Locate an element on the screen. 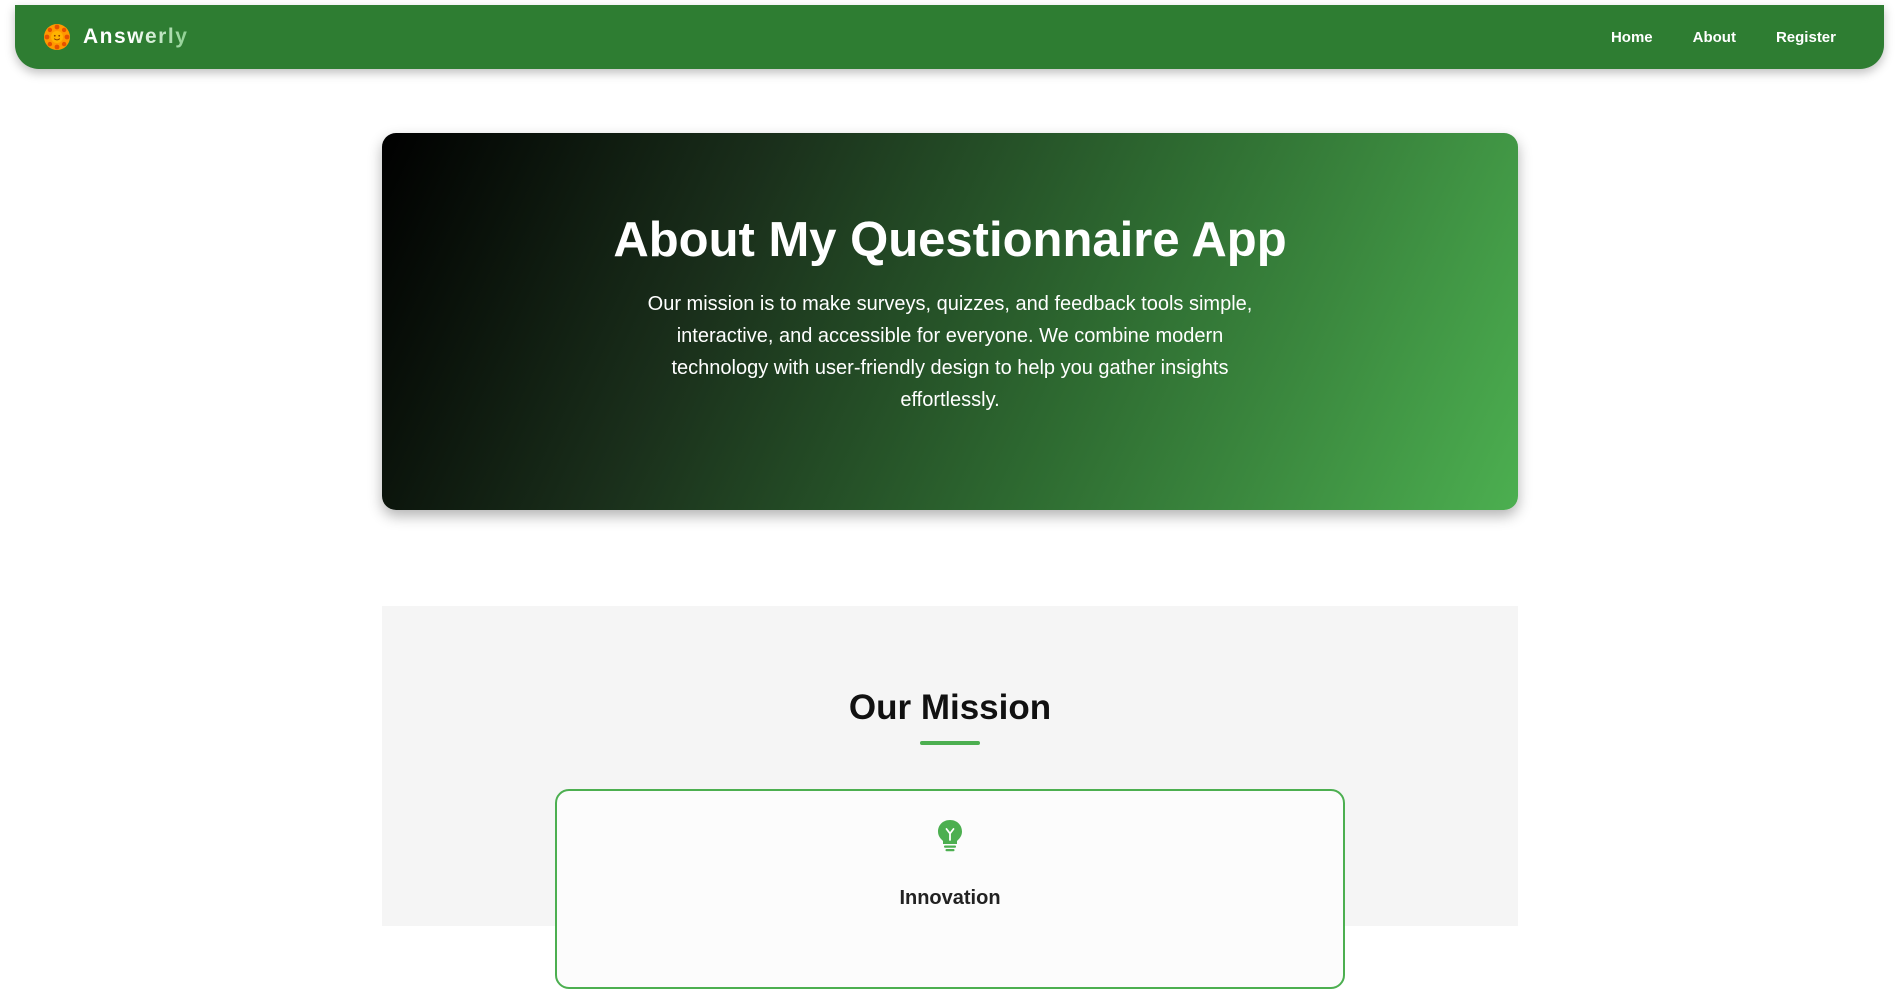 This screenshot has height=989, width=1897. brand-name: Answerly is located at coordinates (136, 36).